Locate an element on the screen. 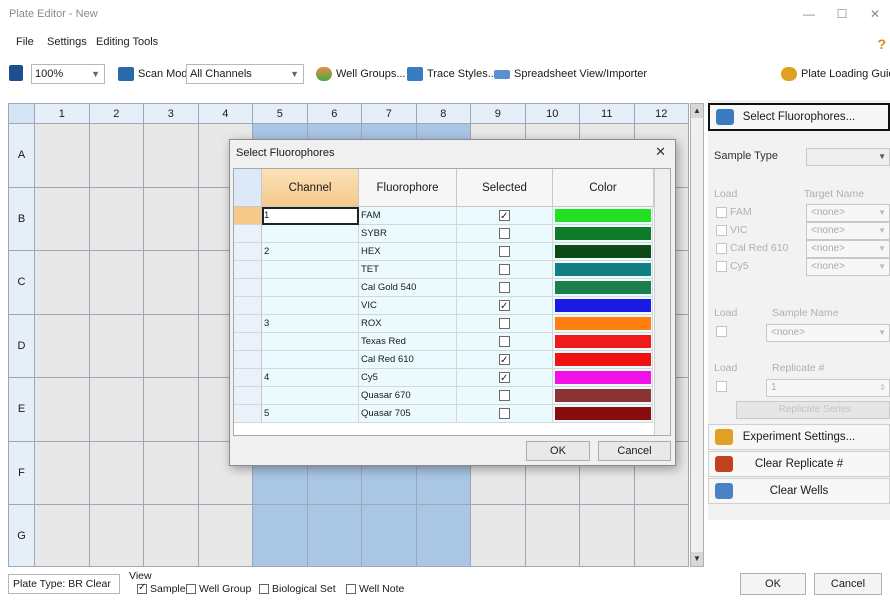 This screenshot has width=890, height=601. column-header: 11 is located at coordinates (607, 114).